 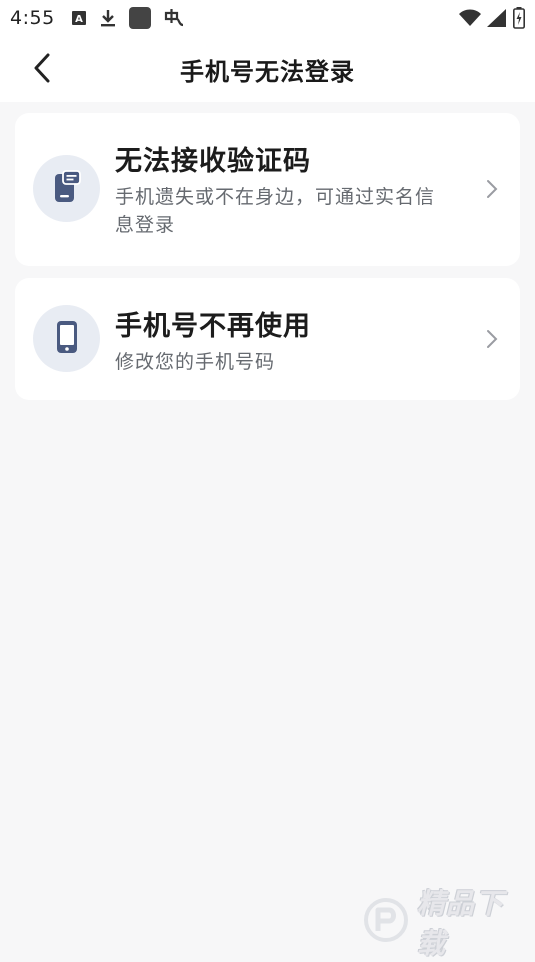 What do you see at coordinates (140, 18) in the screenshot?
I see `square-app-icon` at bounding box center [140, 18].